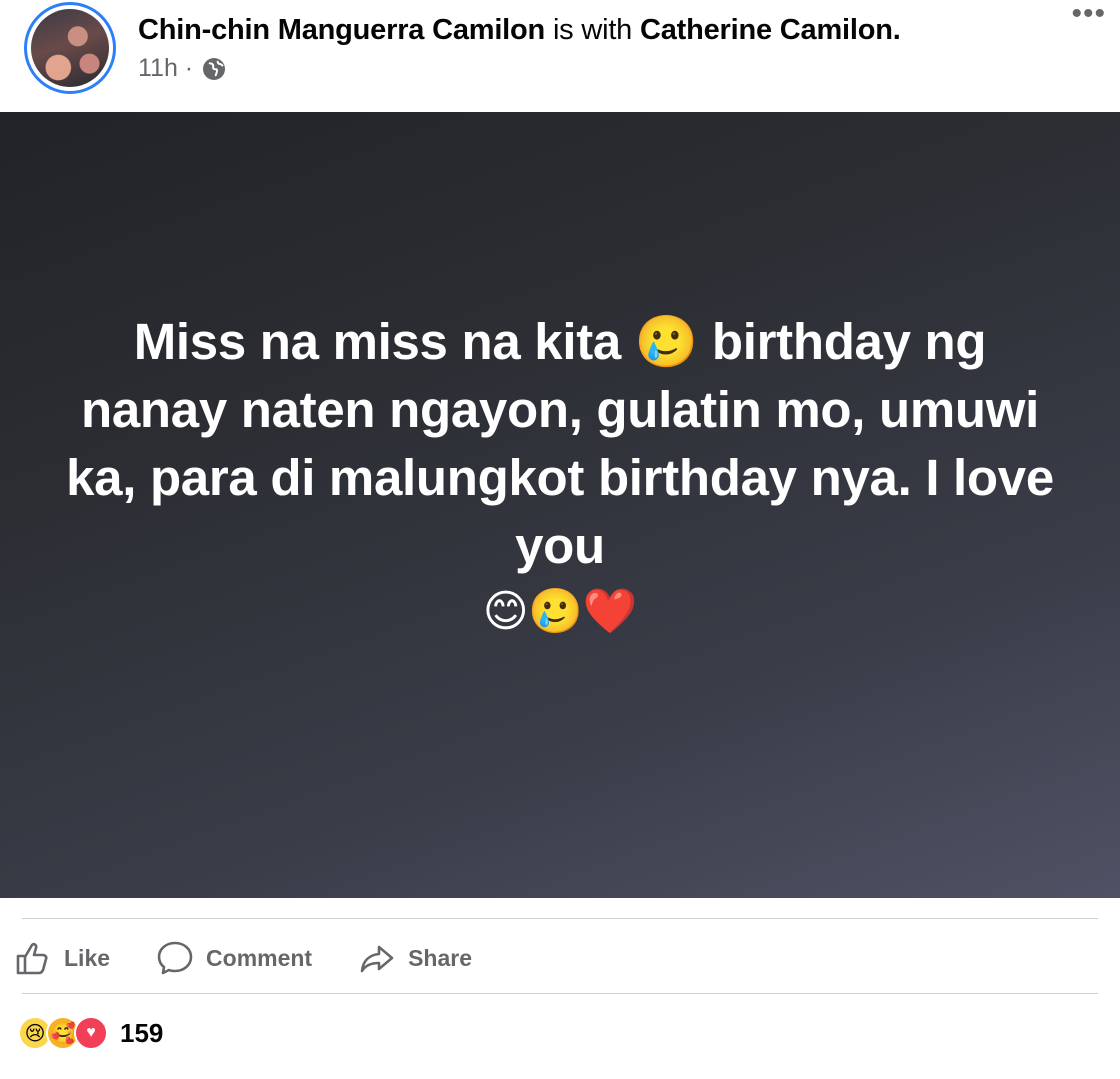  I want to click on reaction-count: 159, so click(142, 1032).